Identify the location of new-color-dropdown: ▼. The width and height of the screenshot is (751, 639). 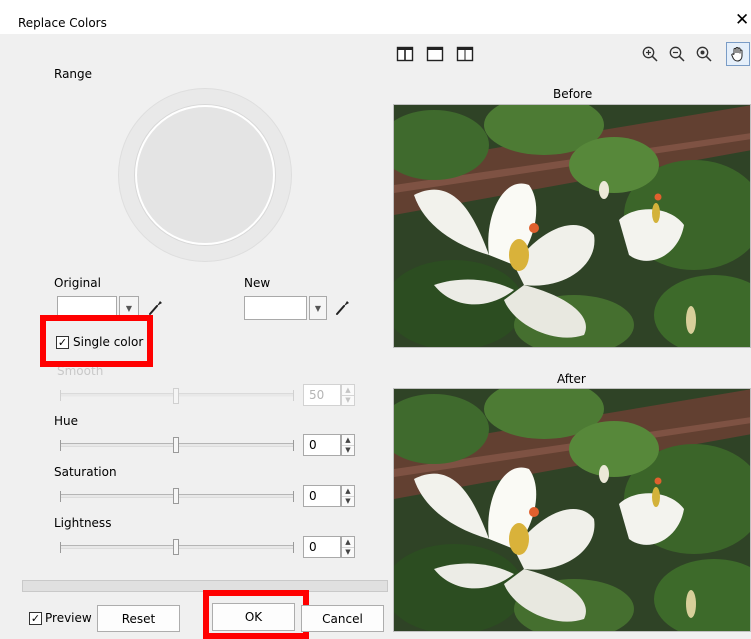
(318, 308).